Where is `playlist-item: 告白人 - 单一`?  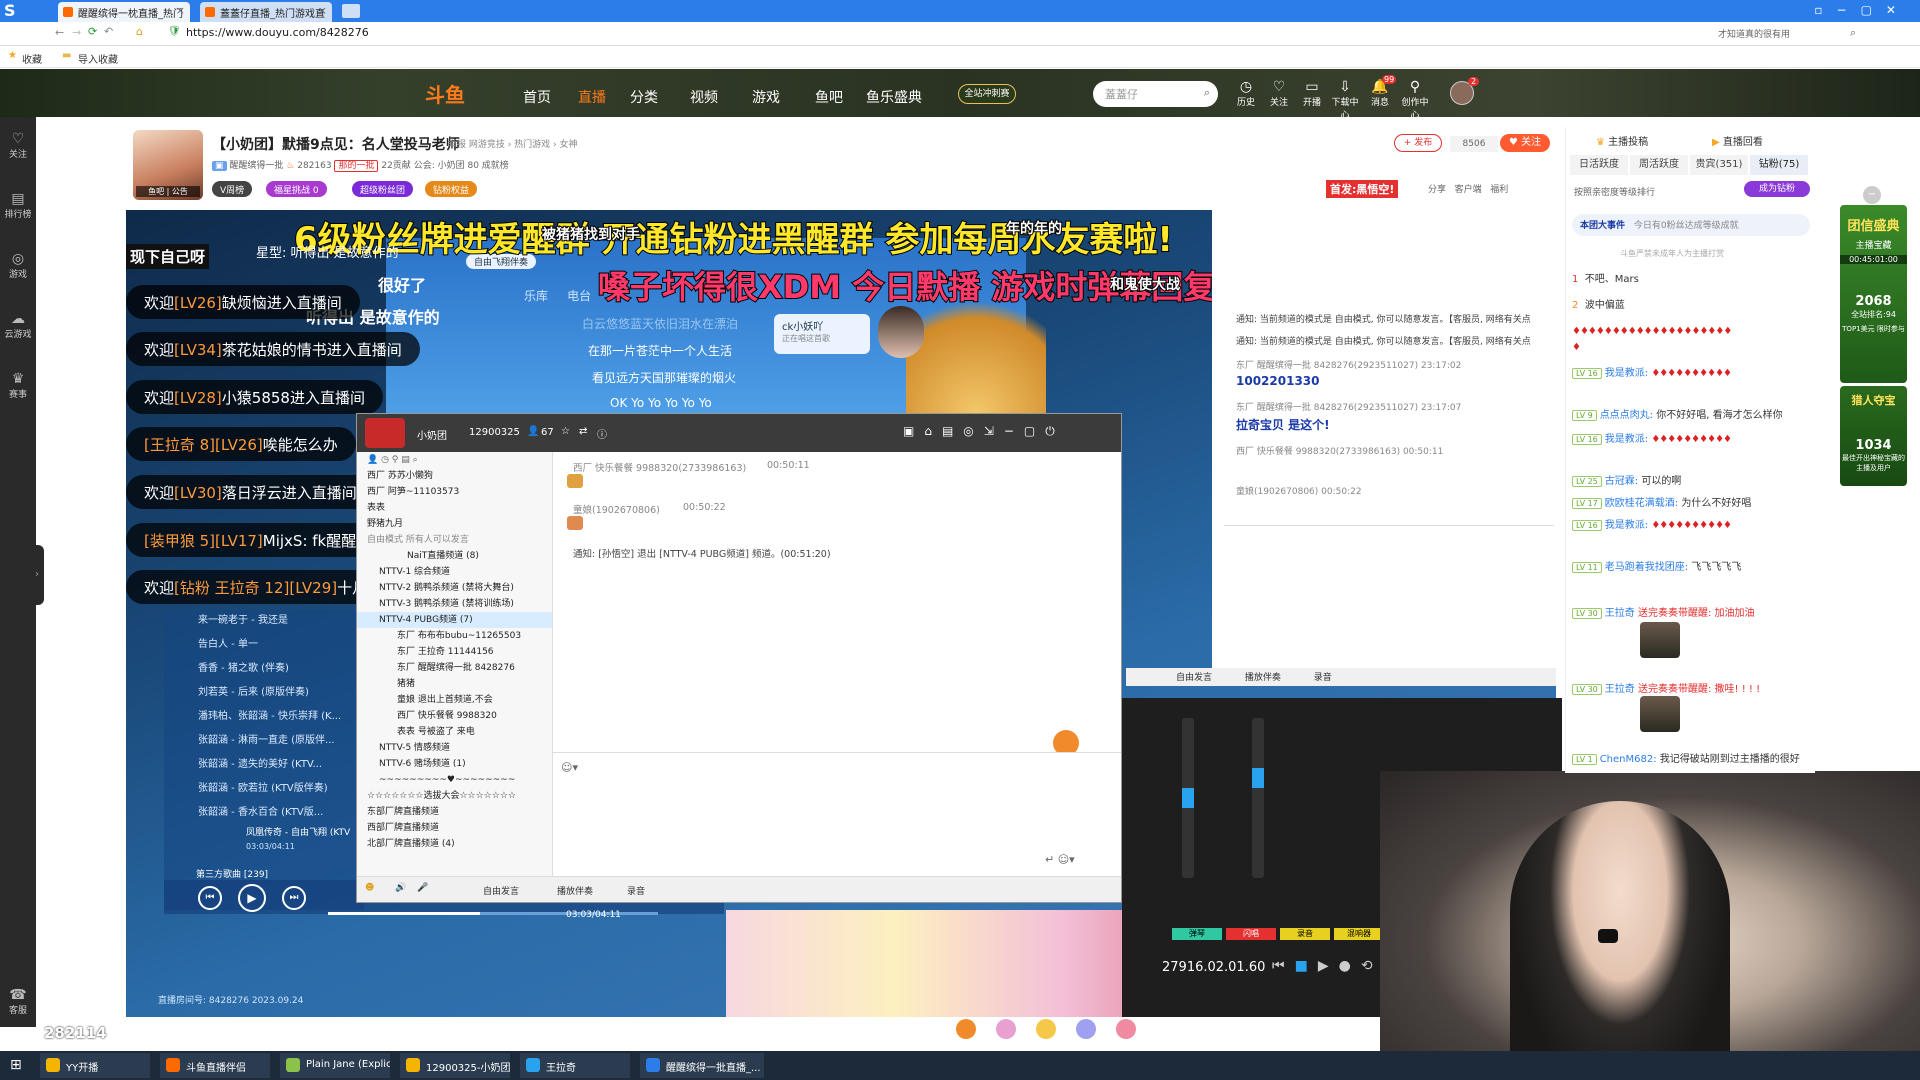 playlist-item: 告白人 - 单一 is located at coordinates (228, 642).